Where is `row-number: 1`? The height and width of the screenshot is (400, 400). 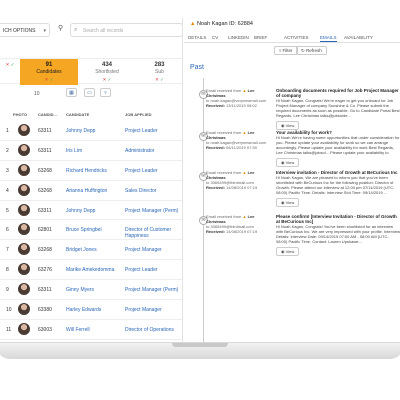
row-number: 1 is located at coordinates (7, 131).